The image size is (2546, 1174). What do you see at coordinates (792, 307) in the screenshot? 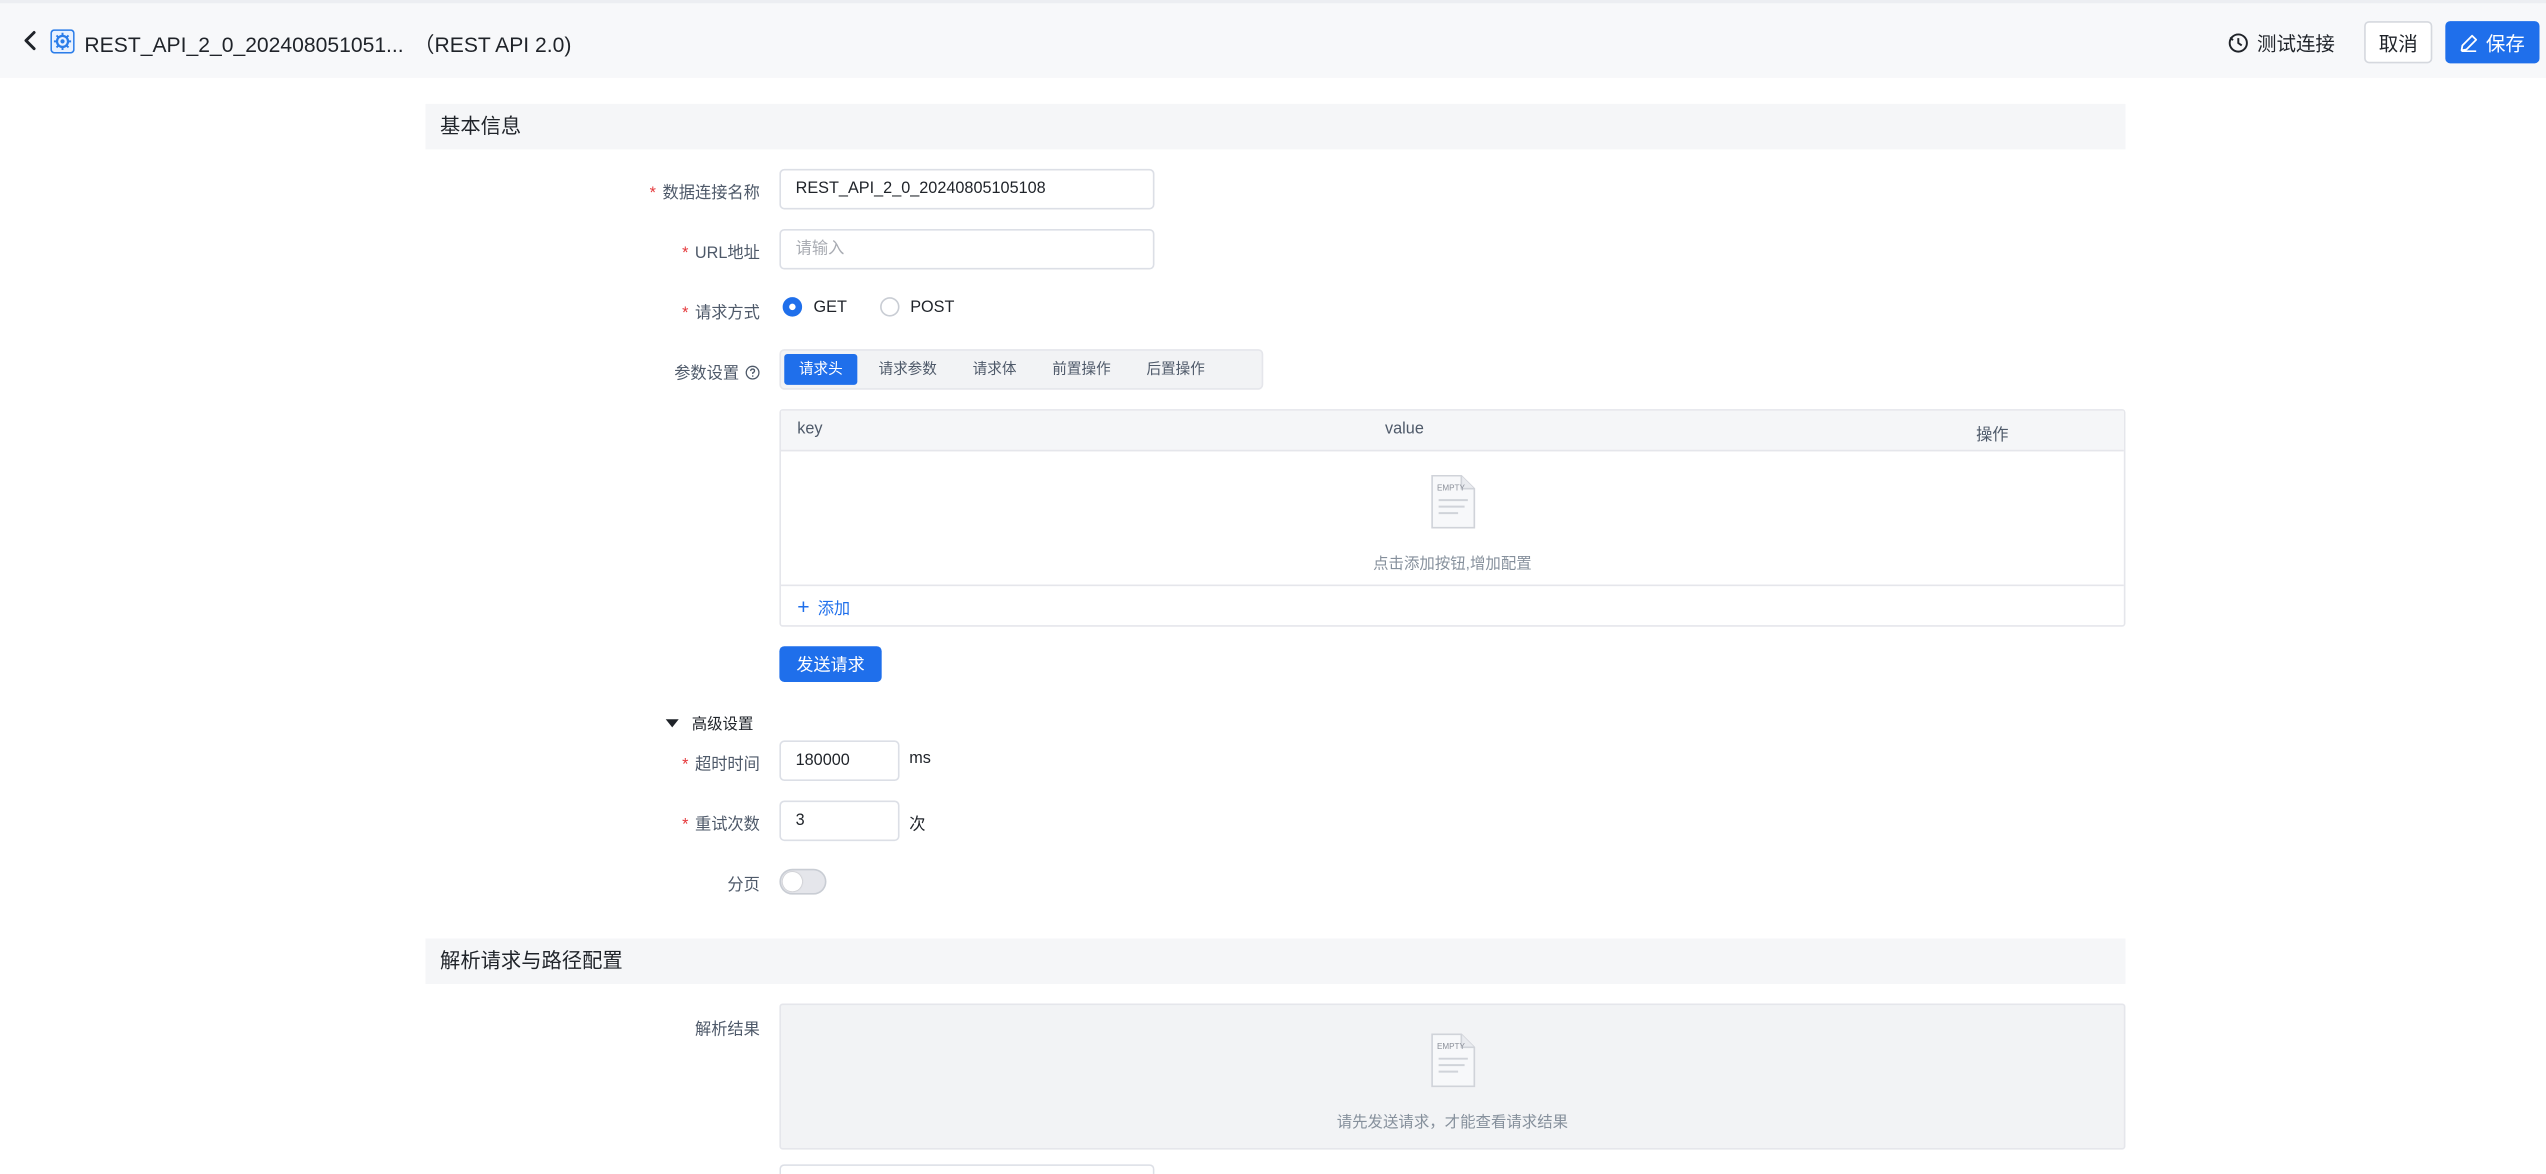
I see `radio-get-circle` at bounding box center [792, 307].